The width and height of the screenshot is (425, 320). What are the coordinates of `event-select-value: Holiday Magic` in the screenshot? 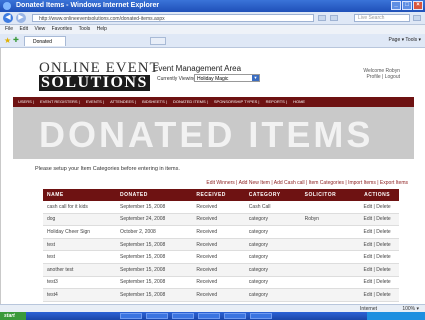 It's located at (213, 79).